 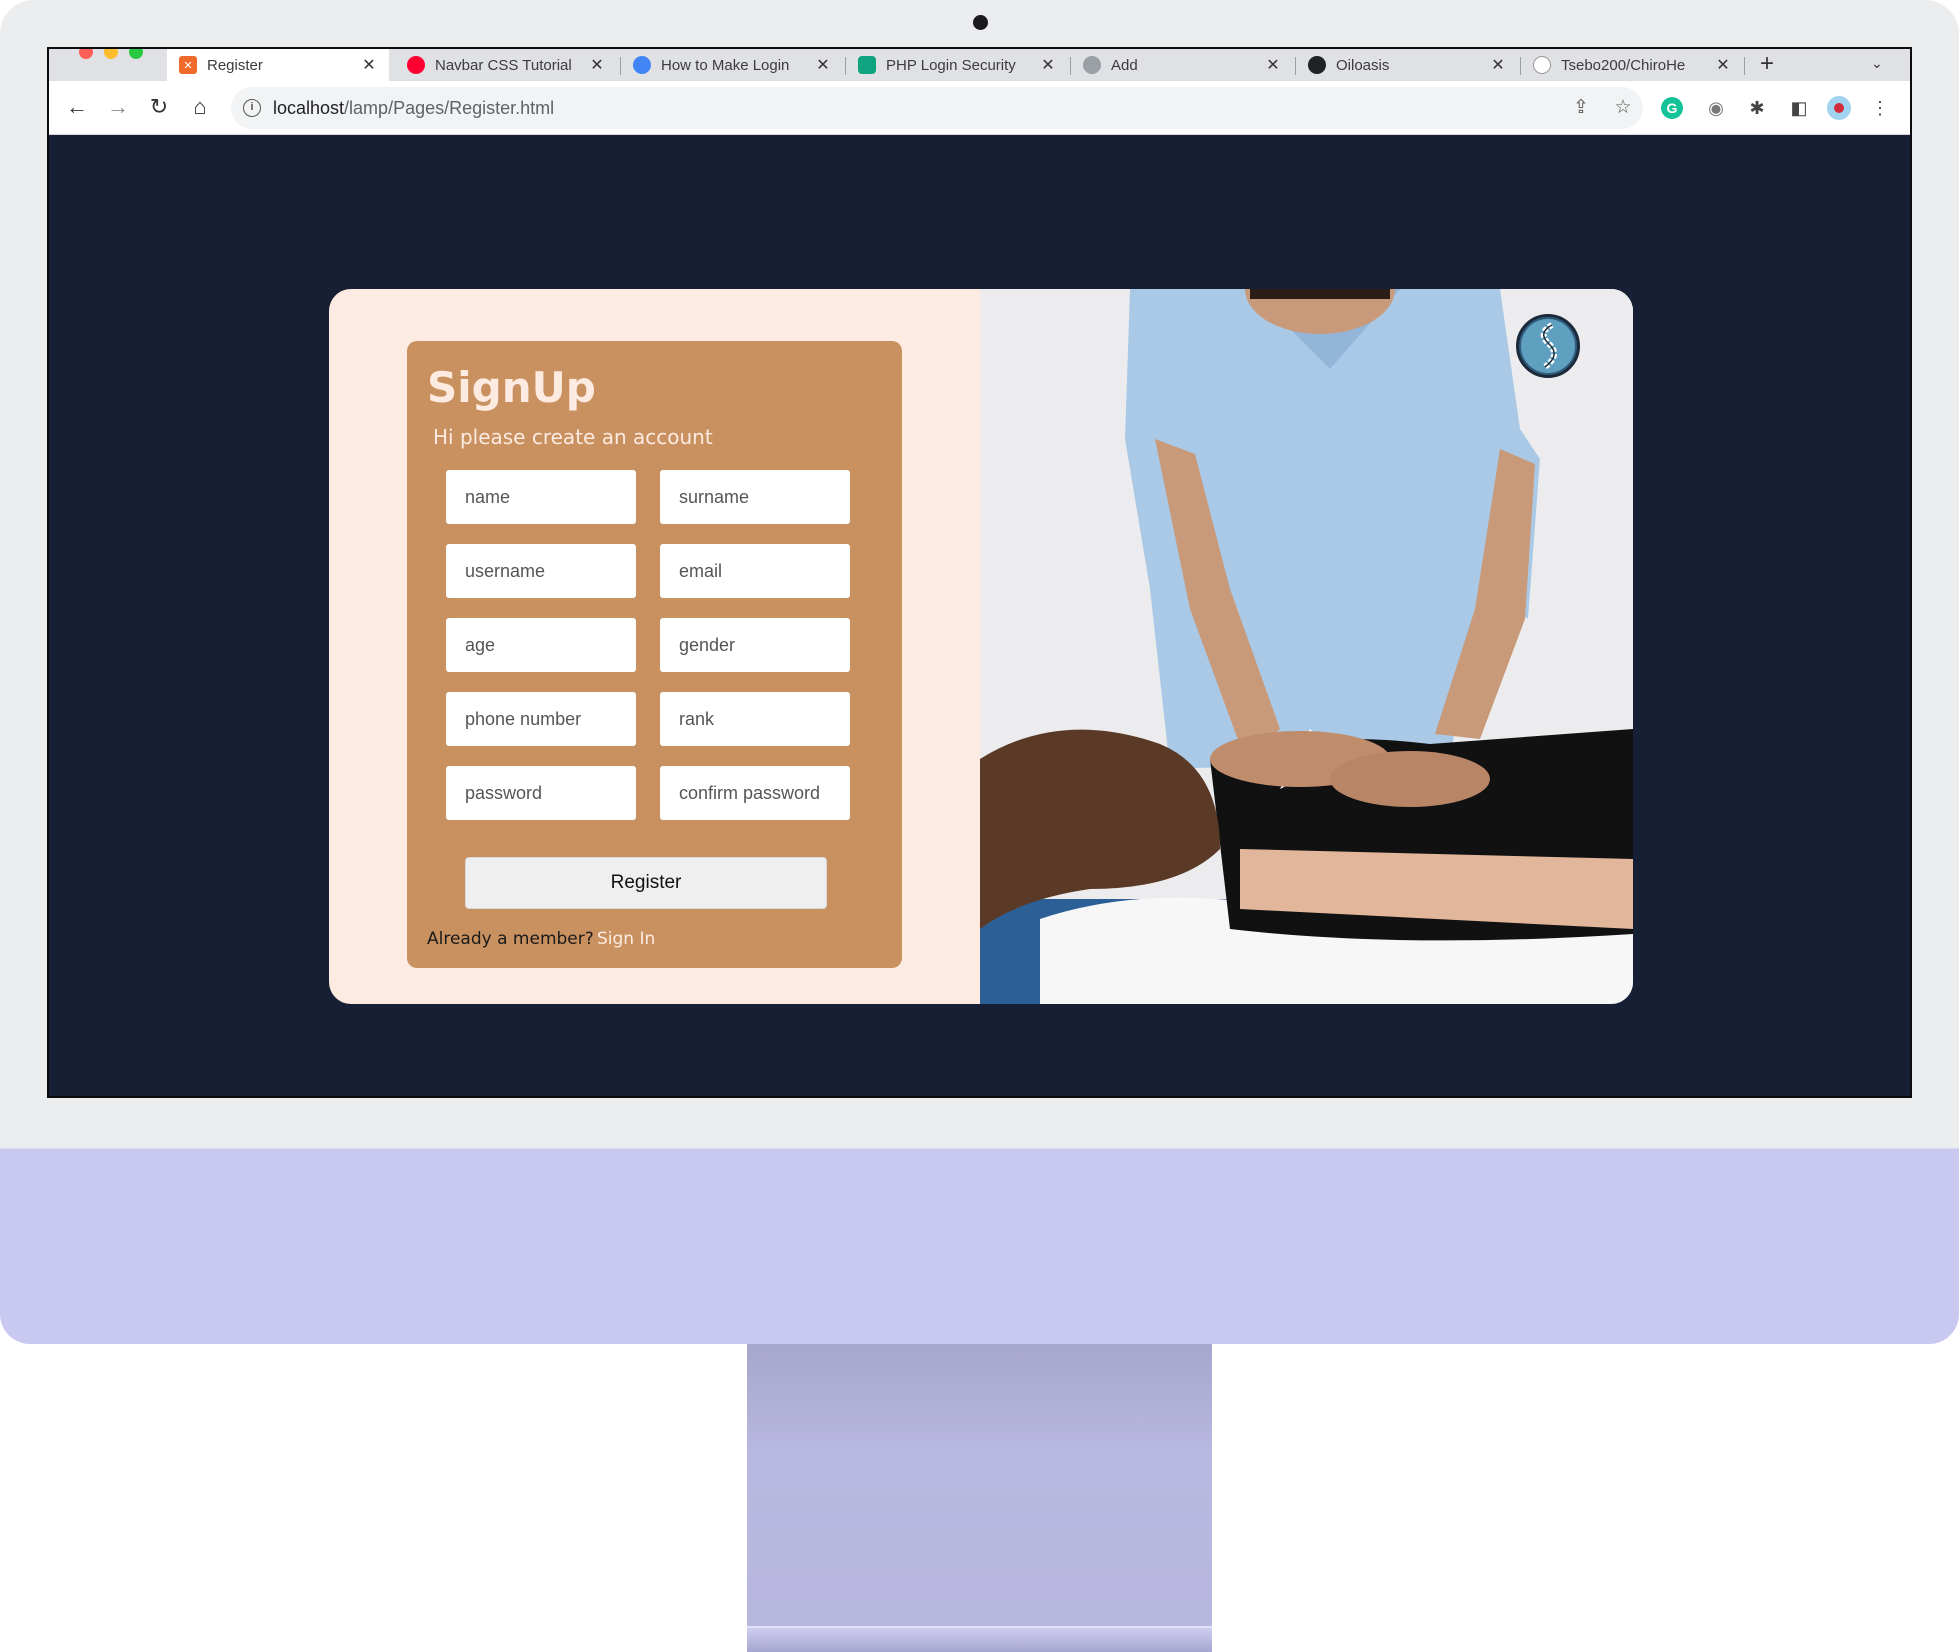 What do you see at coordinates (979, 1639) in the screenshot?
I see `imac-stand-foot` at bounding box center [979, 1639].